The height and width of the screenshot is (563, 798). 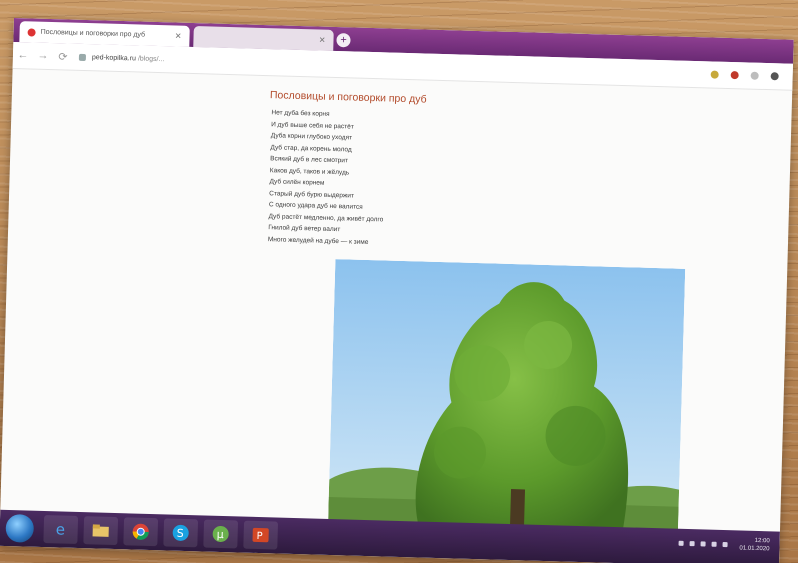 What do you see at coordinates (754, 549) in the screenshot?
I see `clock-date: 01.01.2020` at bounding box center [754, 549].